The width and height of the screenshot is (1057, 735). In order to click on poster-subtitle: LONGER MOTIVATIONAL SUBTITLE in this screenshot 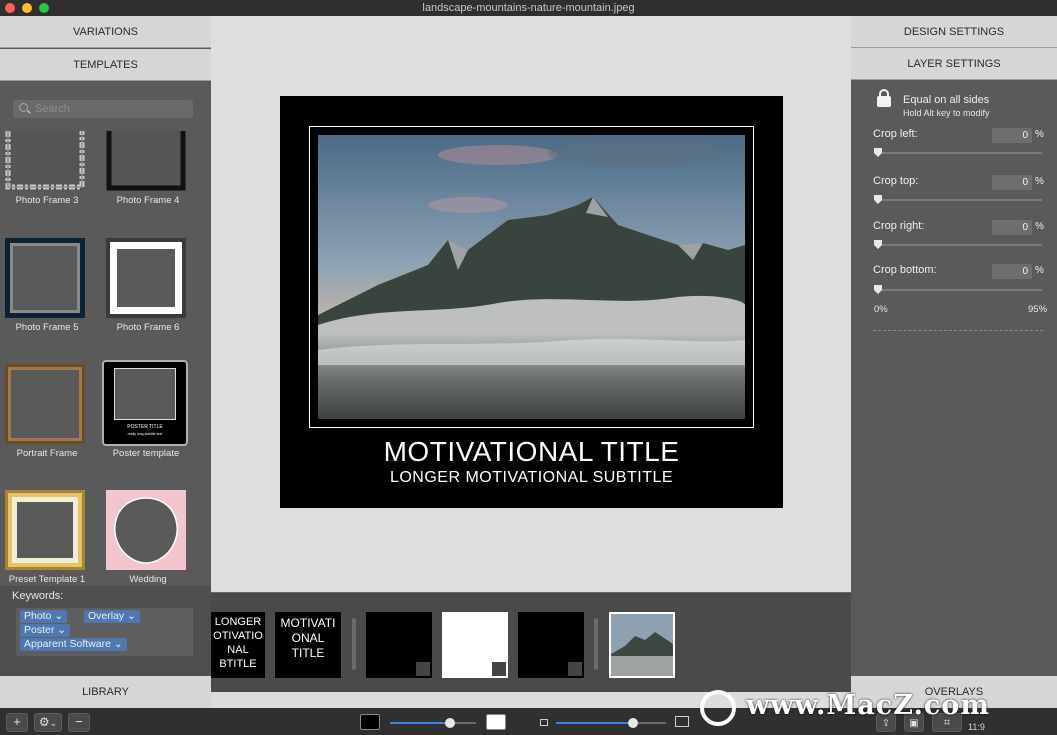, I will do `click(531, 478)`.